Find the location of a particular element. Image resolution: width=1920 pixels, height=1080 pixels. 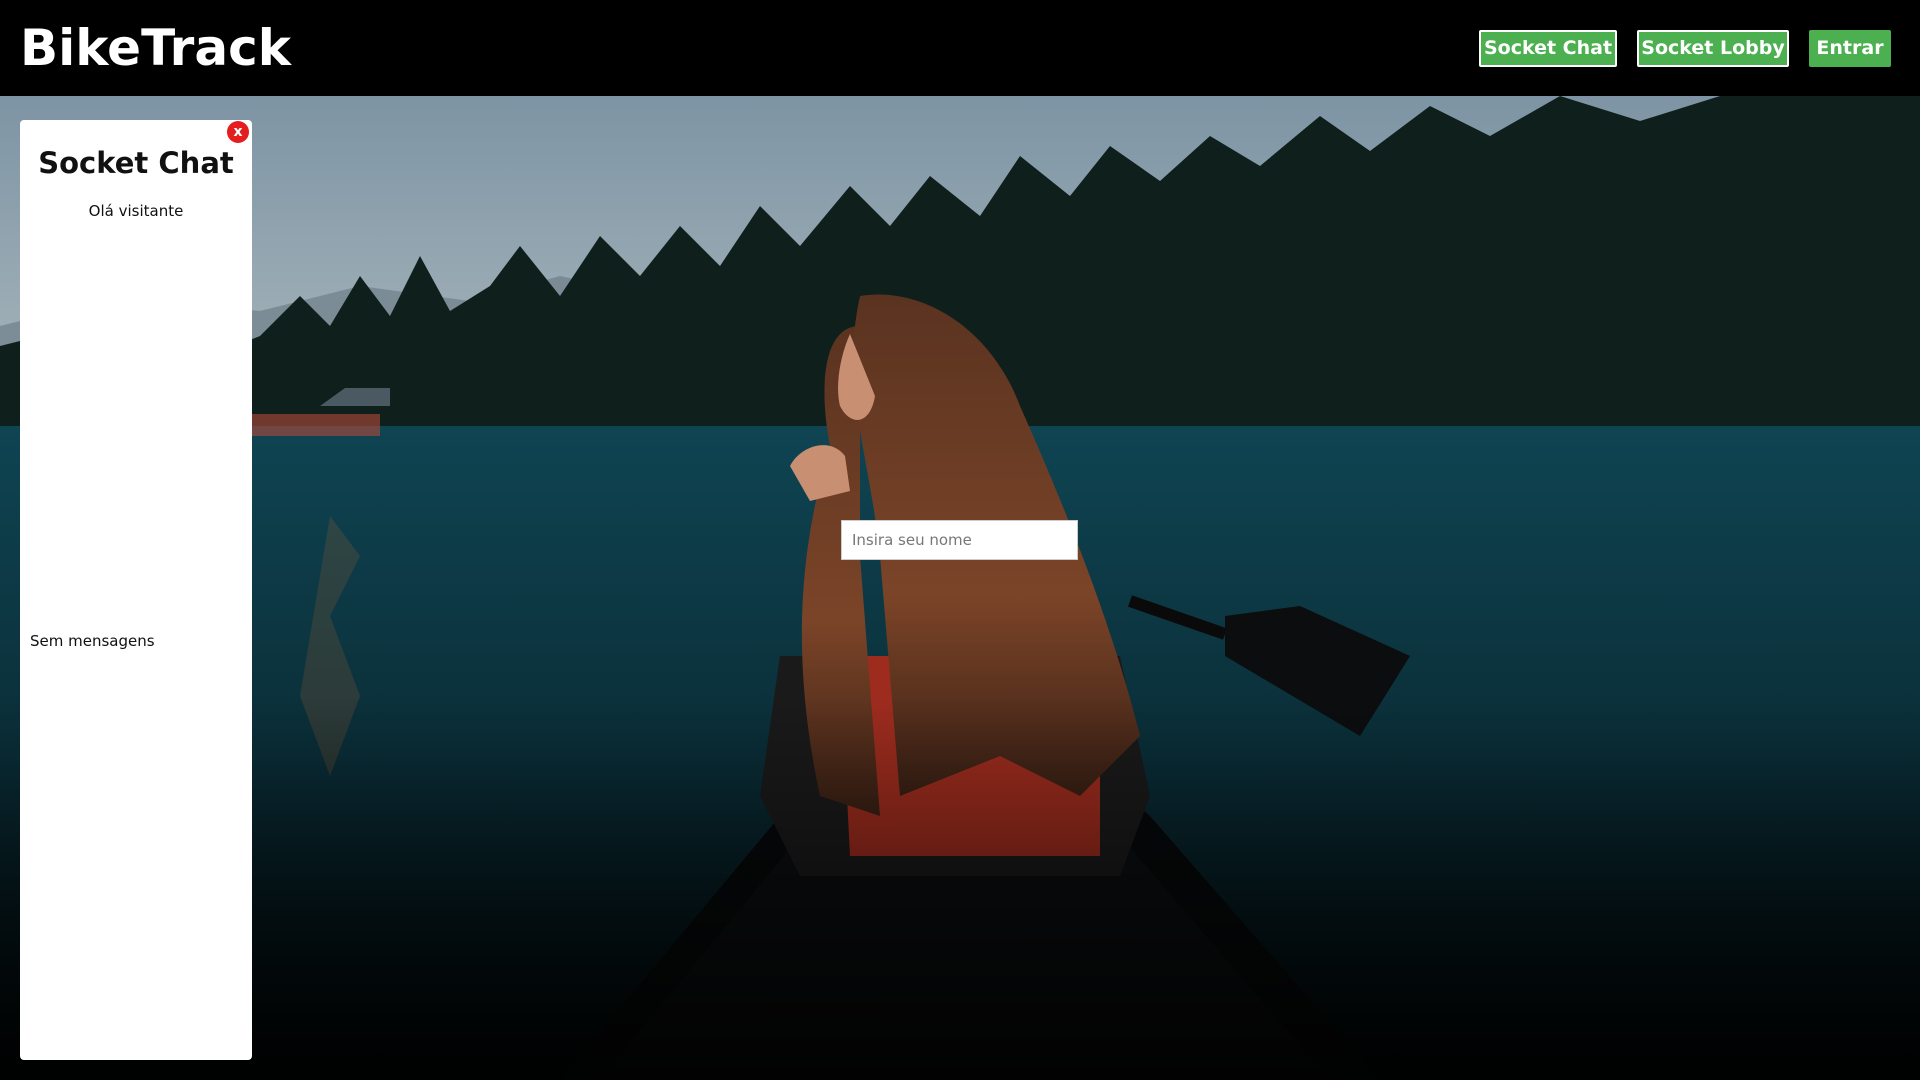

close-chat-icon: x is located at coordinates (238, 132).